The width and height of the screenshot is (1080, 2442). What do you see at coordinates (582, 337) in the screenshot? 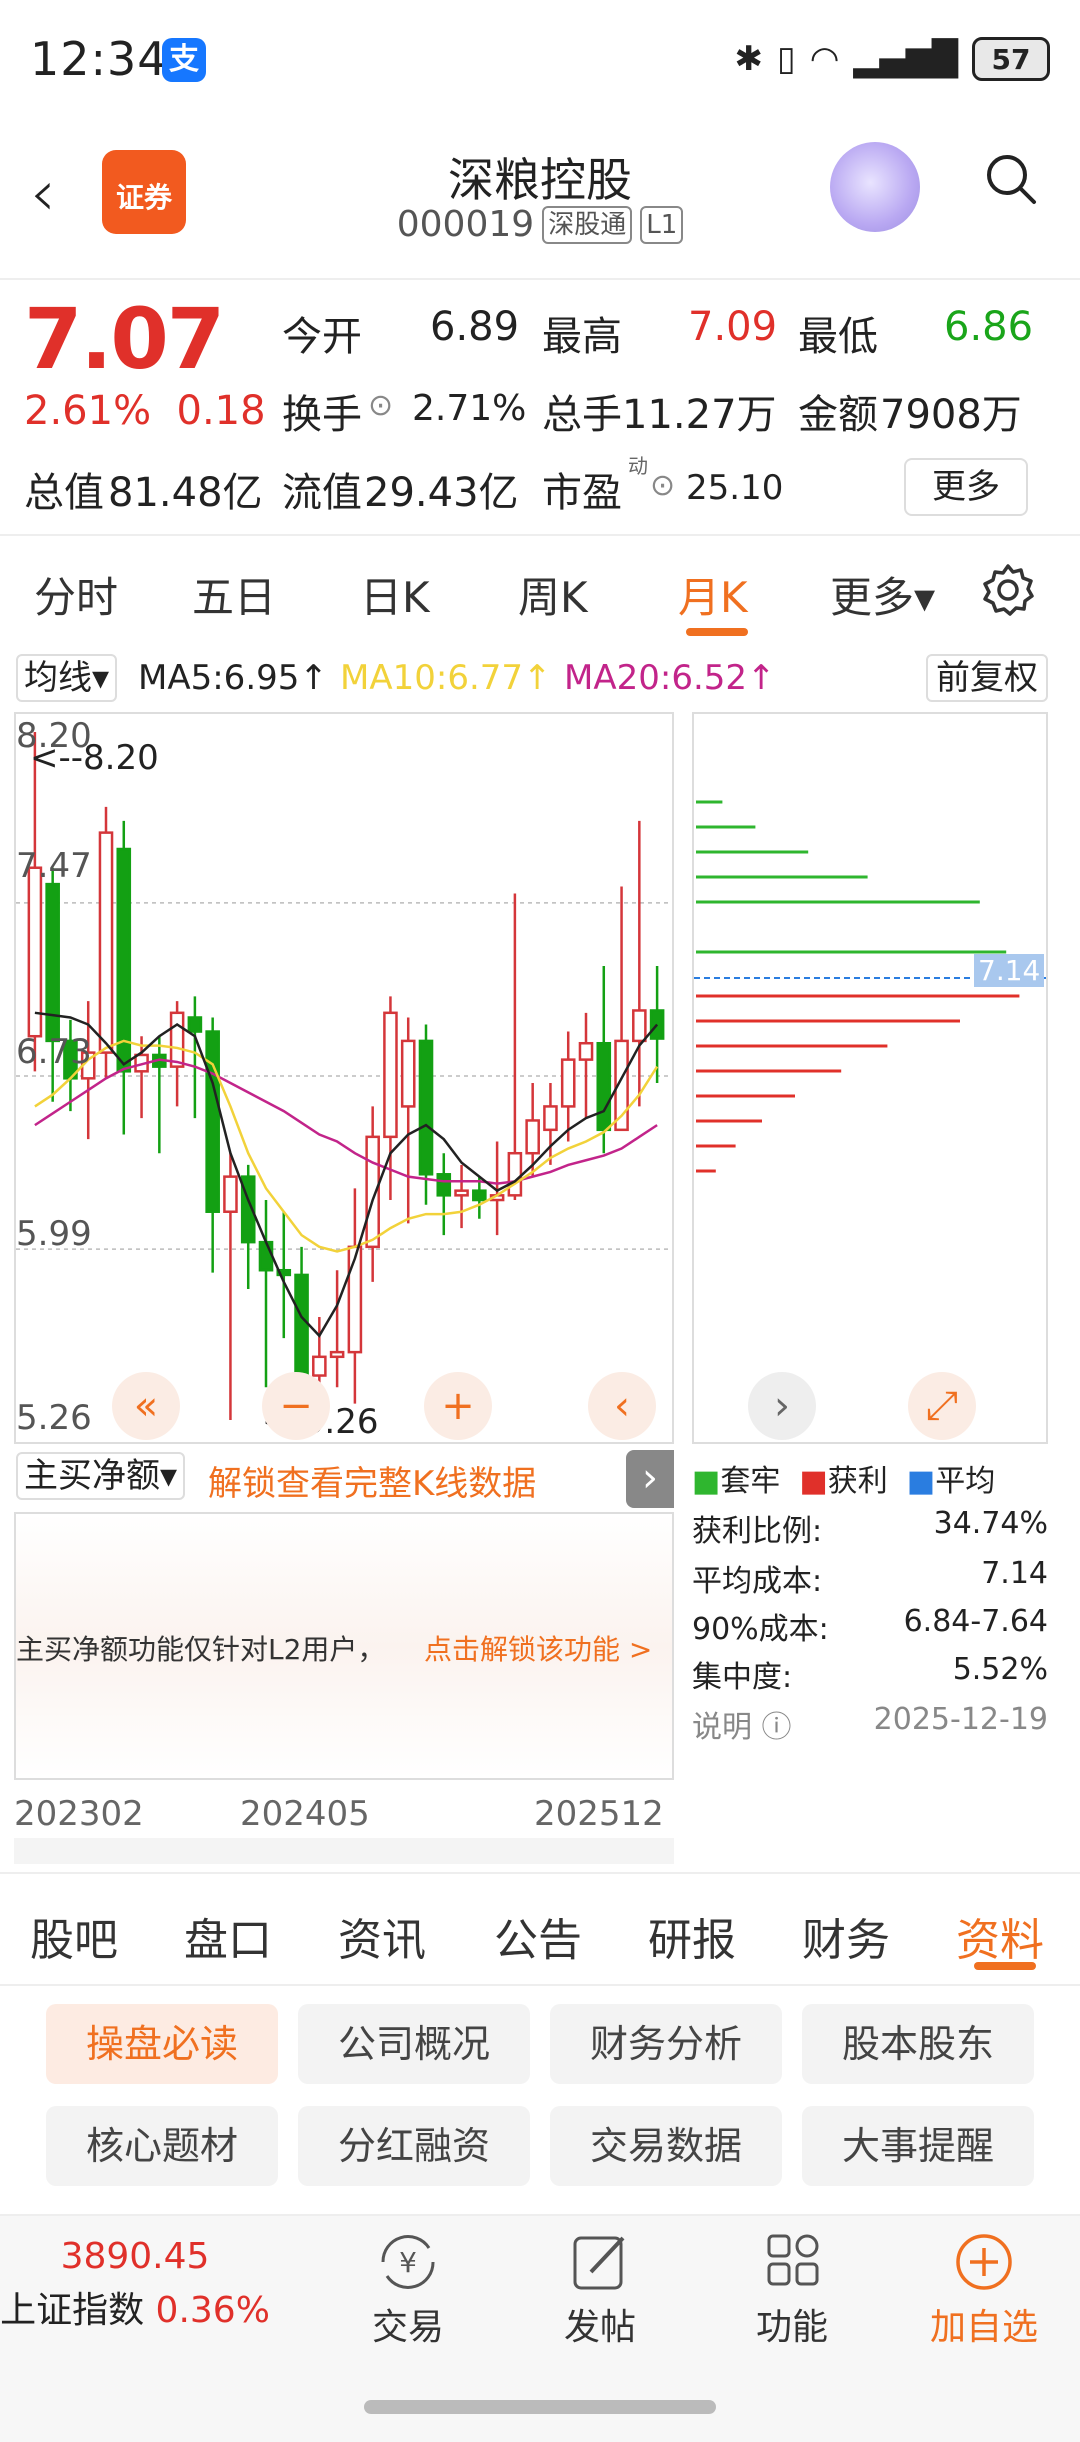
I see `high-label: 最高` at bounding box center [582, 337].